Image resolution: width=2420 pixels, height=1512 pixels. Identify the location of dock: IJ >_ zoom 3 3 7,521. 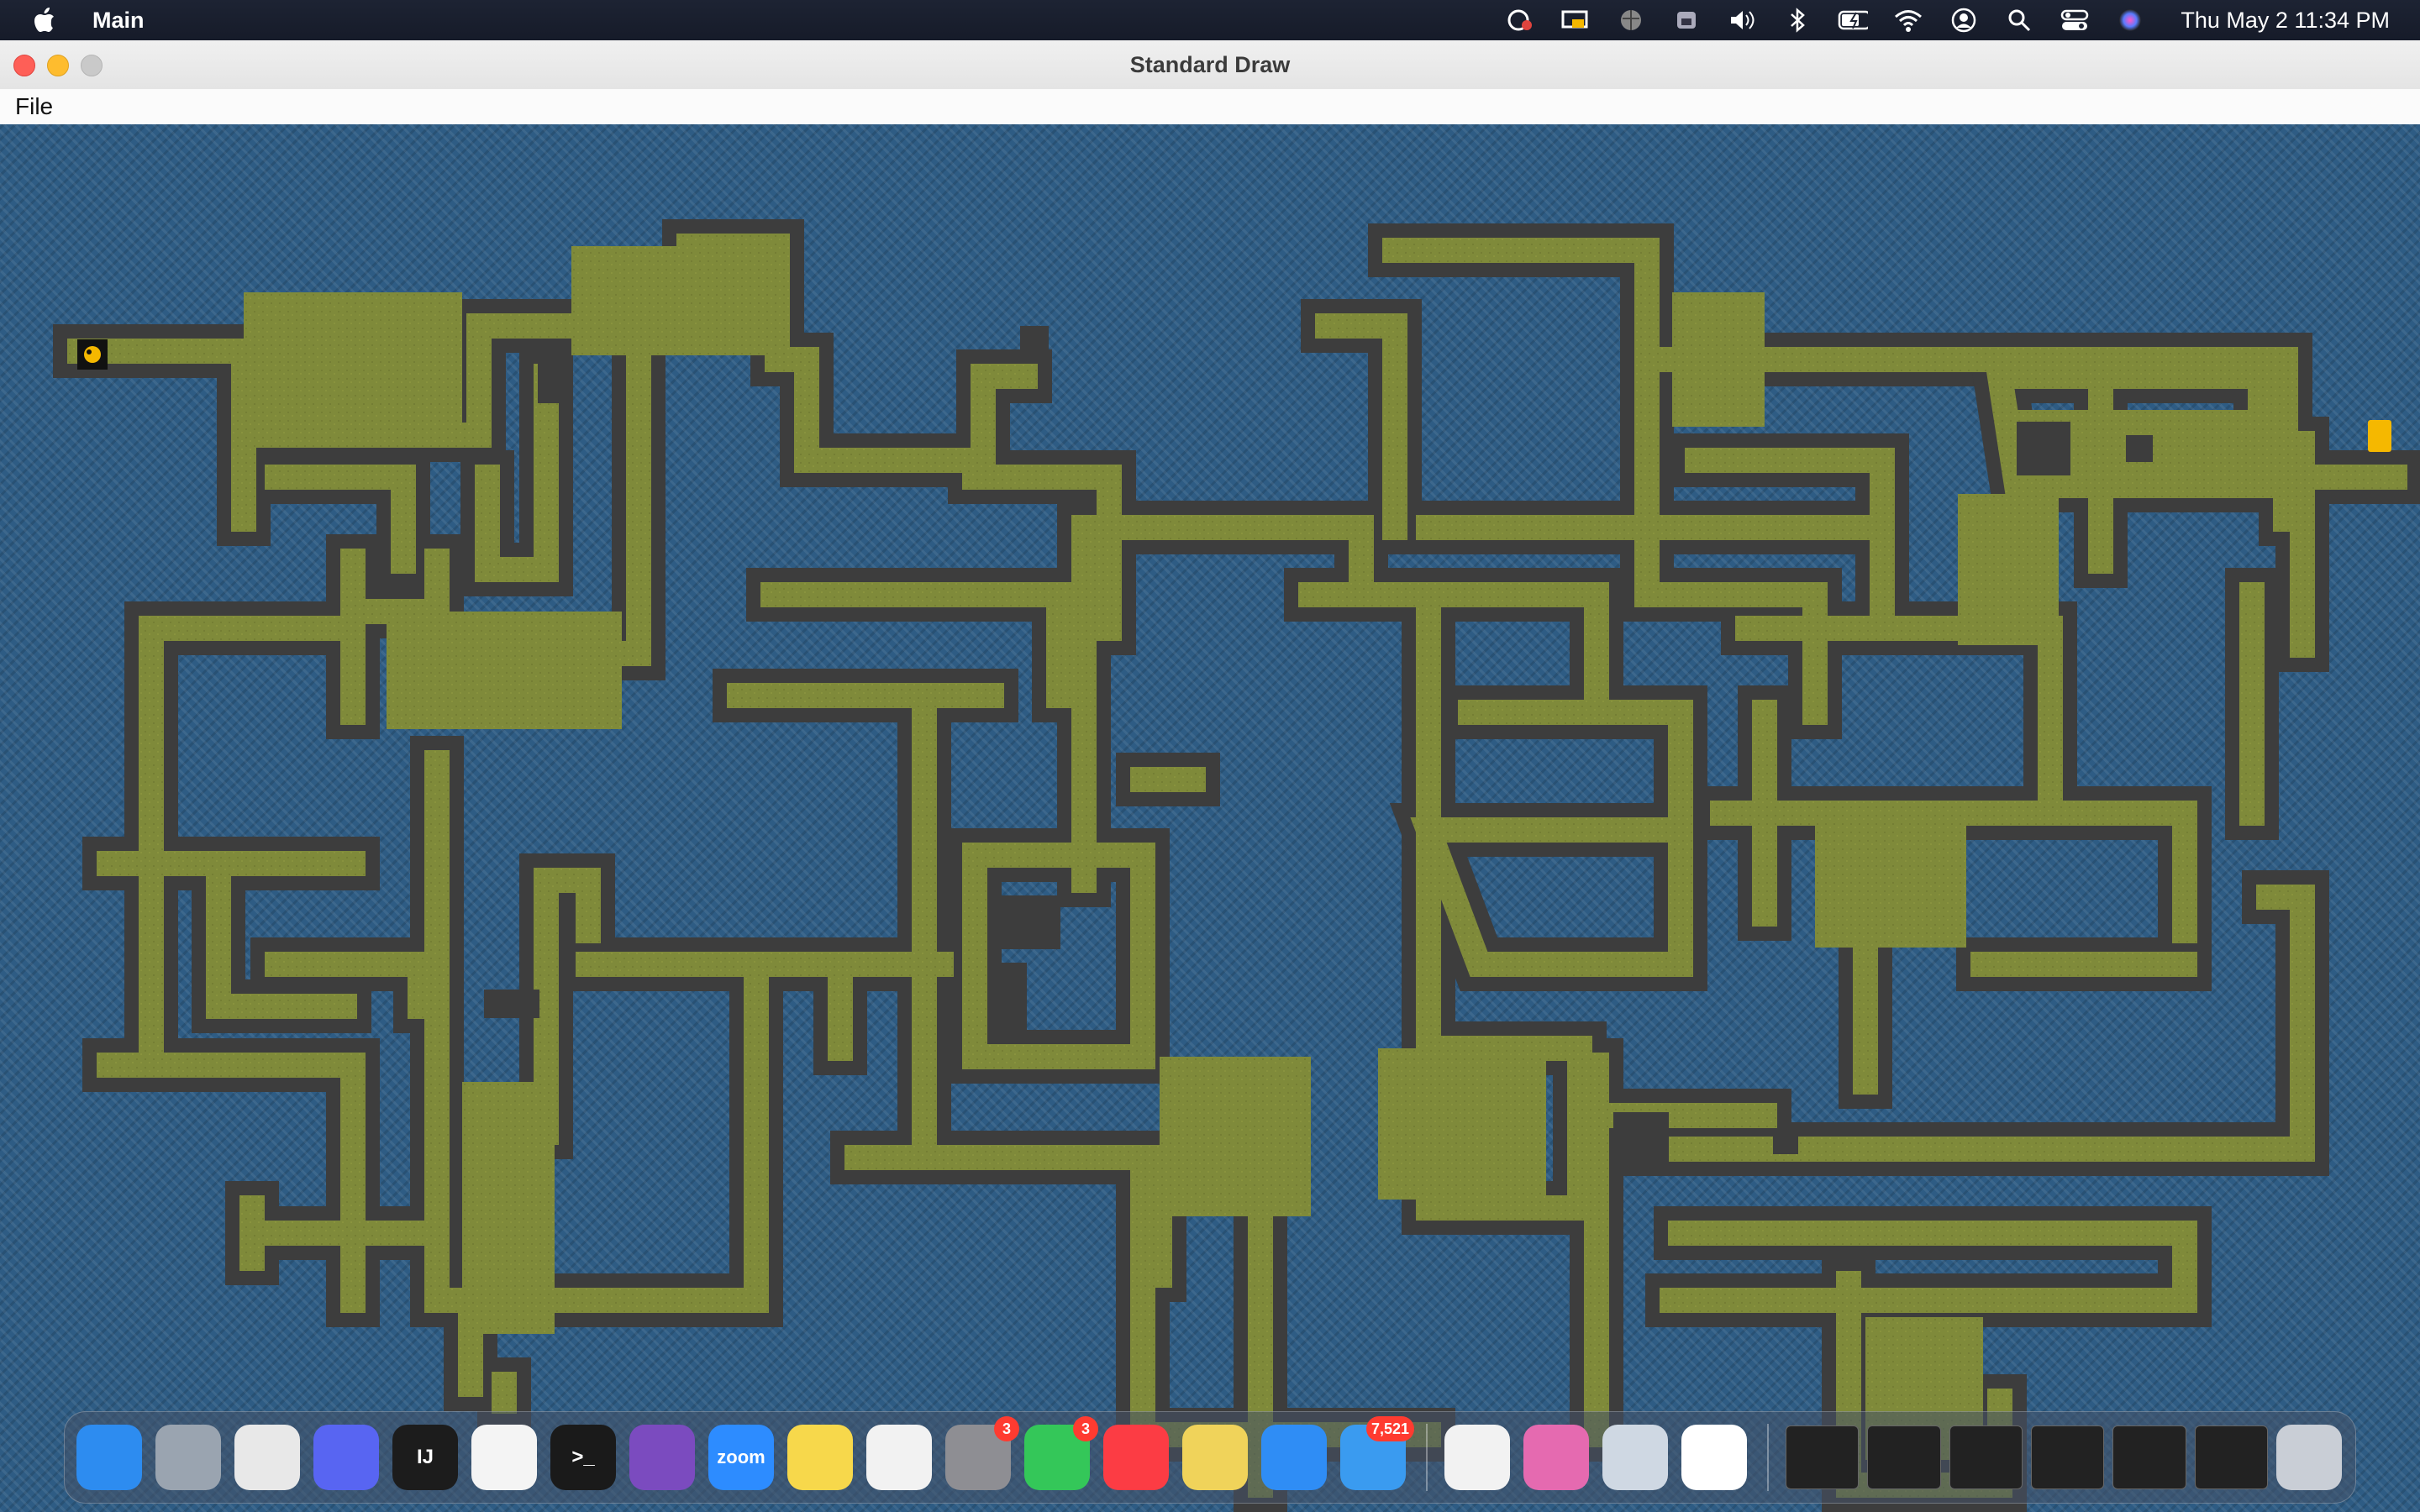
(1210, 1457).